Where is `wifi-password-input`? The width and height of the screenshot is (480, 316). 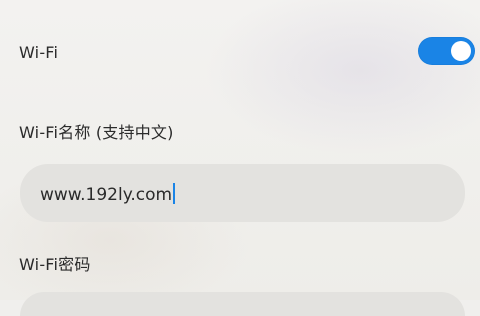
wifi-password-input is located at coordinates (242, 304).